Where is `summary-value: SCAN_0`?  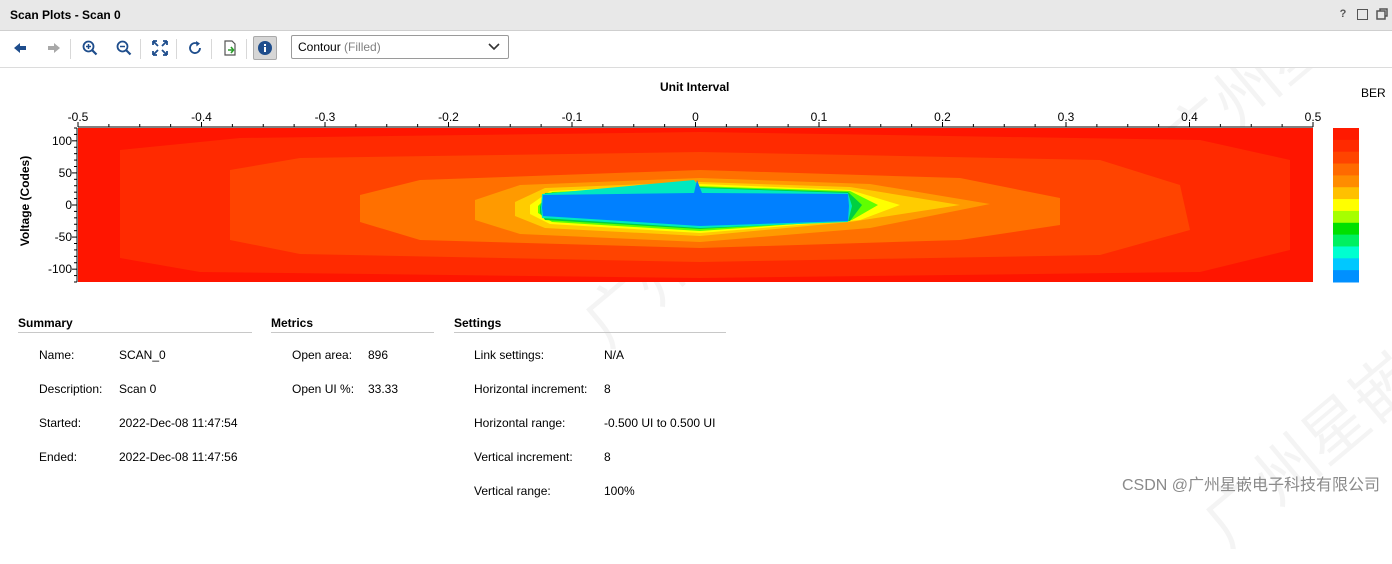 summary-value: SCAN_0 is located at coordinates (142, 355).